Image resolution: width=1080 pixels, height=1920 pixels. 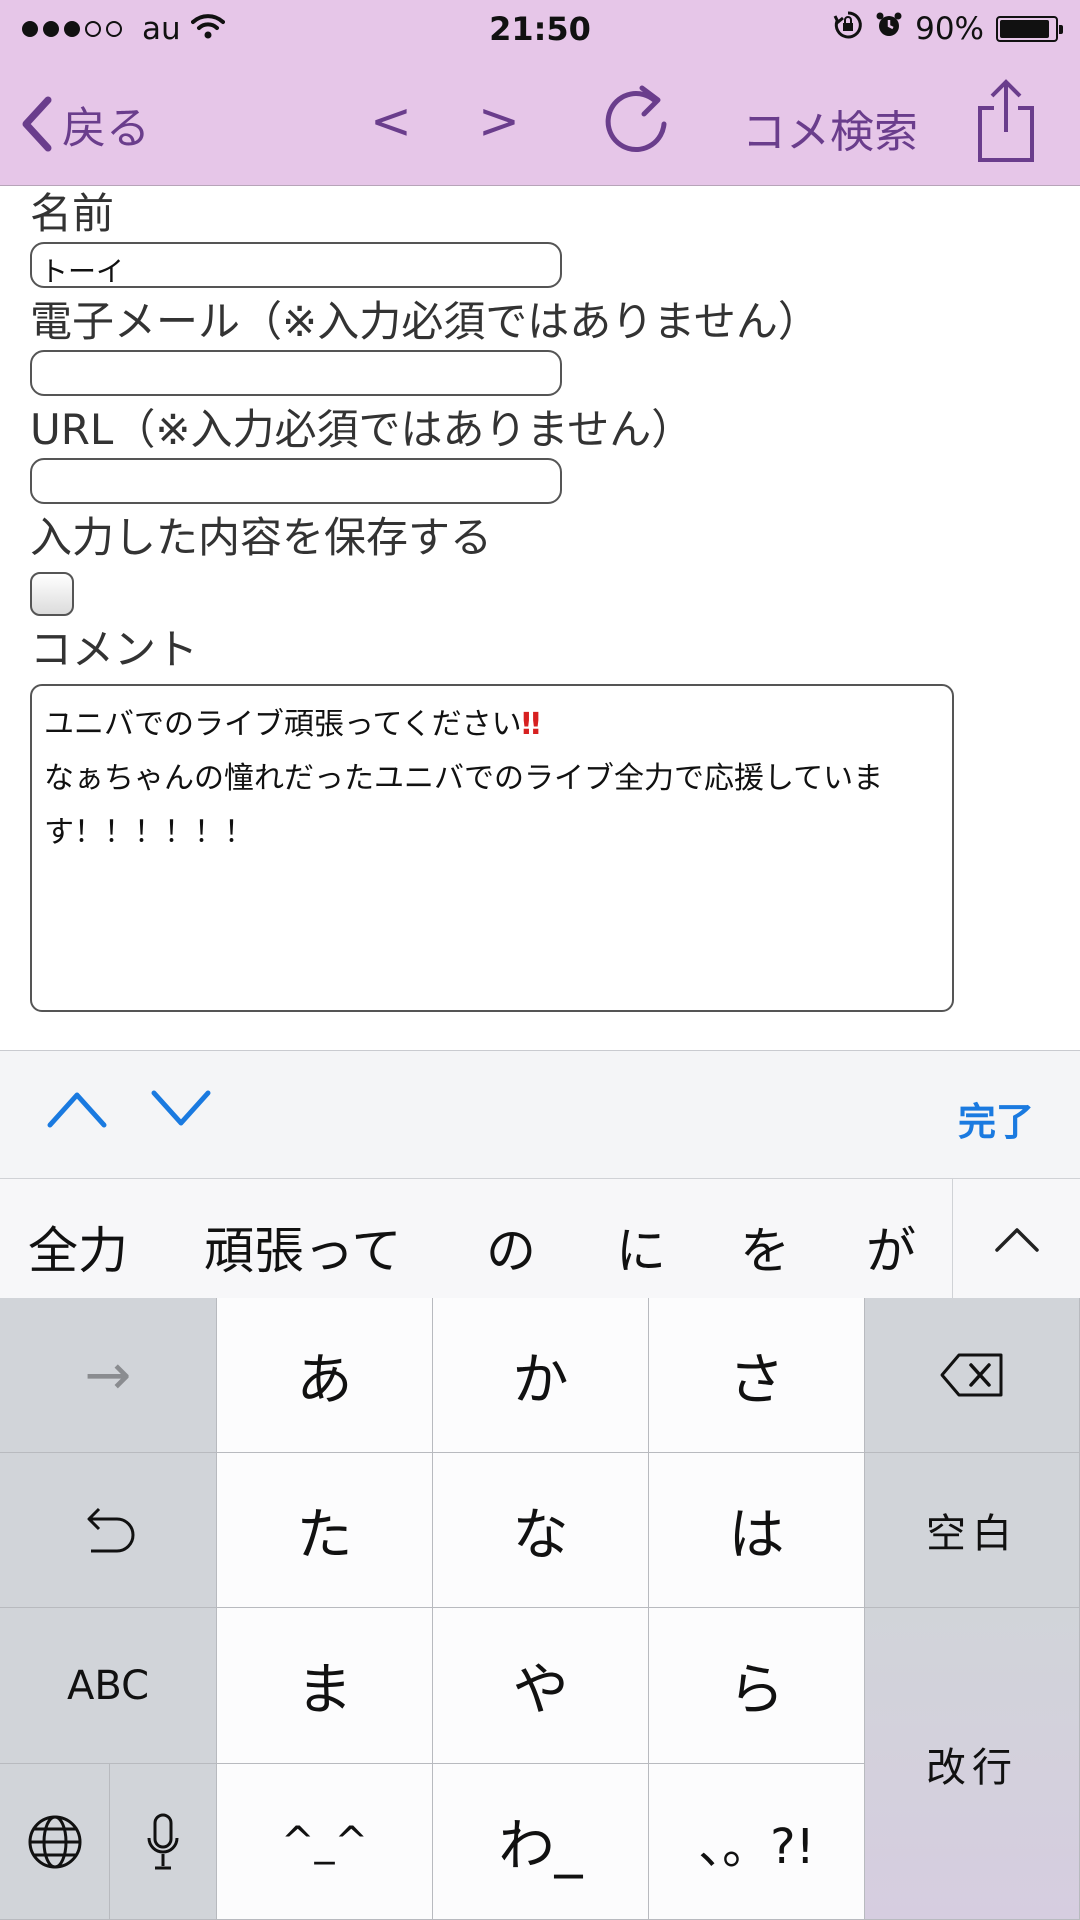 What do you see at coordinates (541, 1530) in the screenshot?
I see `key-na: な` at bounding box center [541, 1530].